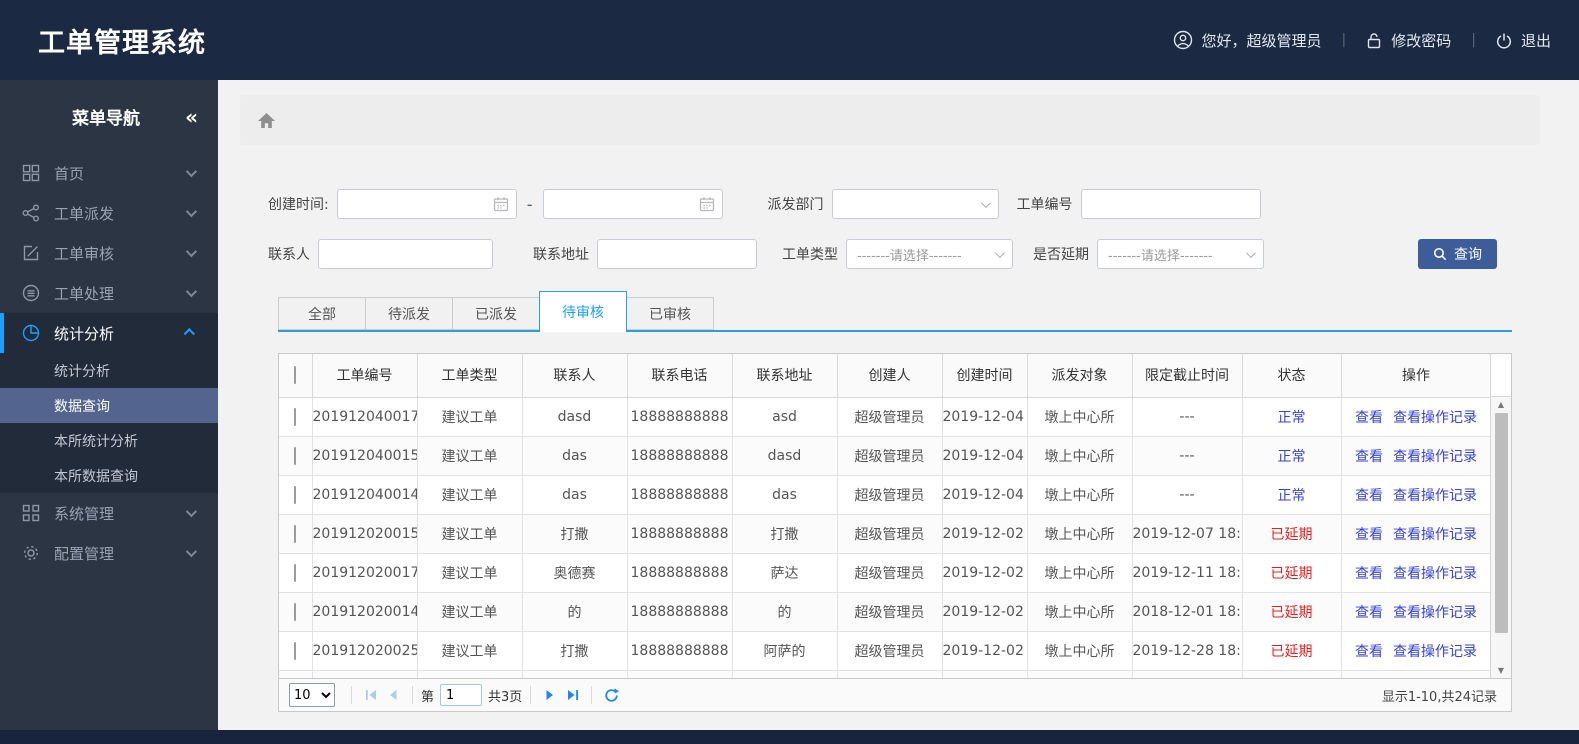 The height and width of the screenshot is (744, 1579). I want to click on change-password-button: 修改密码, so click(1408, 40).